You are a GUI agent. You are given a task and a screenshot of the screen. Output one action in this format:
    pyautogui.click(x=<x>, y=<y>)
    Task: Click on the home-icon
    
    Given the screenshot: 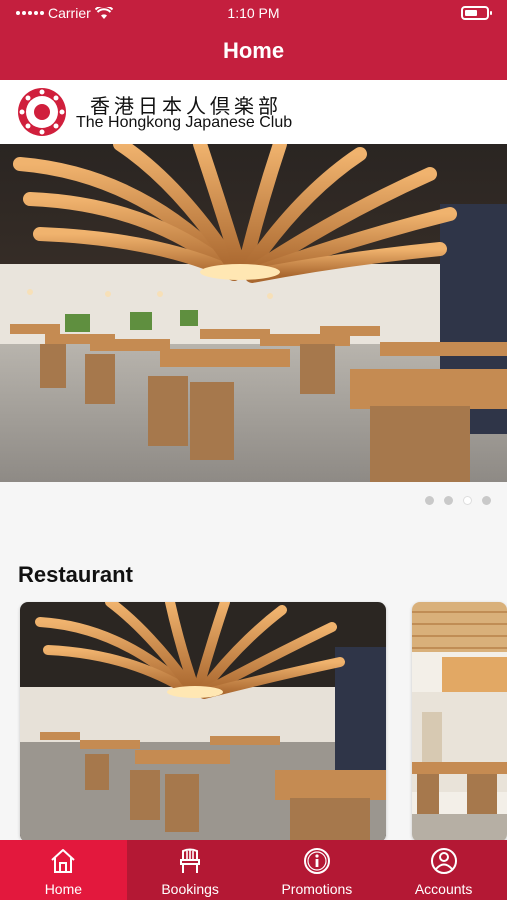 What is the action you would take?
    pyautogui.click(x=63, y=861)
    